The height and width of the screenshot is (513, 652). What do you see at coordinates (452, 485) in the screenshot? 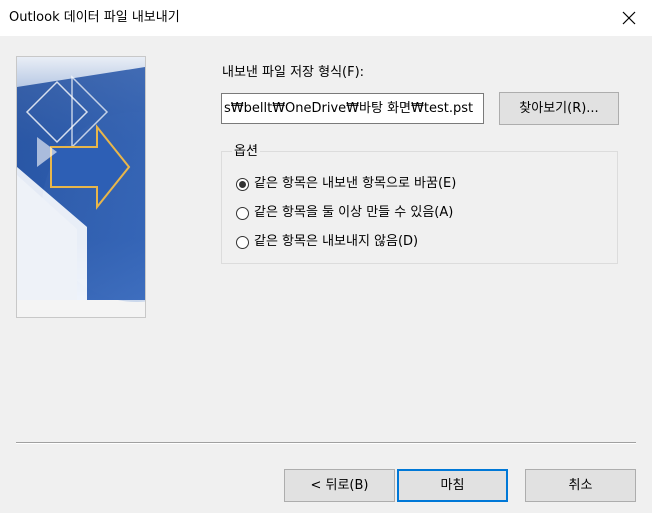
I see `finish-button: 마침` at bounding box center [452, 485].